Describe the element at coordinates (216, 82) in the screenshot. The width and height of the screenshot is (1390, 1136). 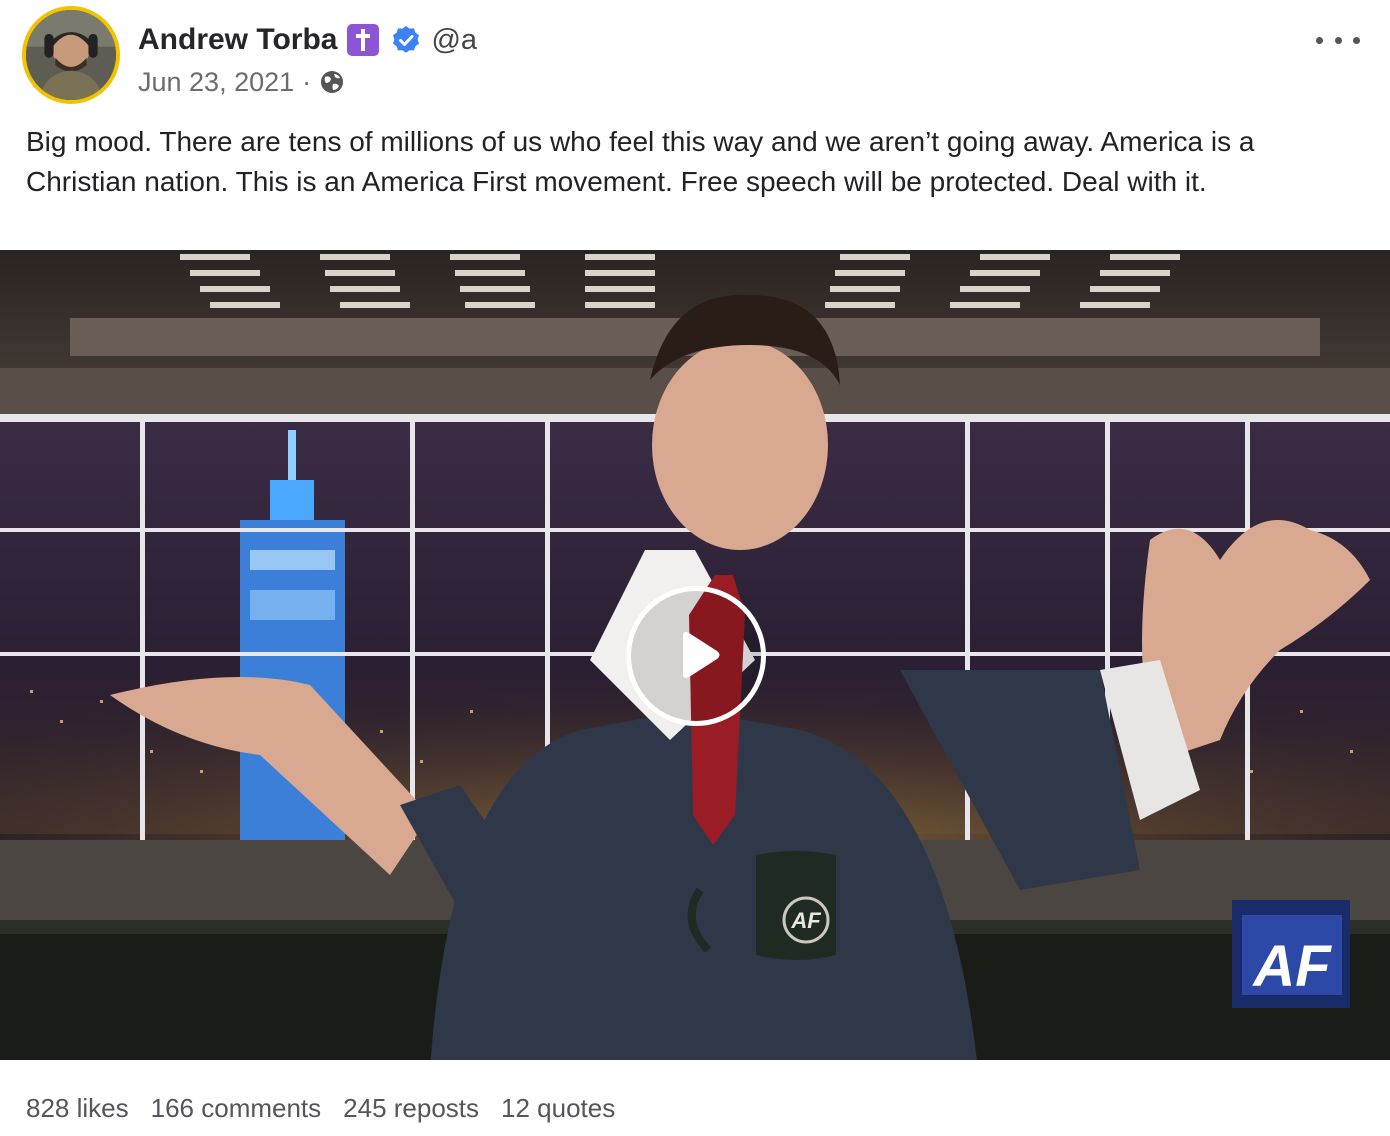
I see `post-date: Jun 23, 2021` at that location.